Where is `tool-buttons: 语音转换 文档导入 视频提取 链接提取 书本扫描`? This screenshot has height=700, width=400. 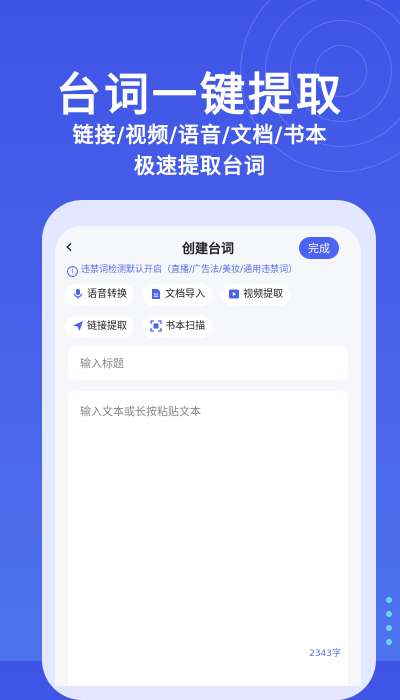
tool-buttons: 语音转换 文档导入 视频提取 链接提取 书本扫描 is located at coordinates (210, 314).